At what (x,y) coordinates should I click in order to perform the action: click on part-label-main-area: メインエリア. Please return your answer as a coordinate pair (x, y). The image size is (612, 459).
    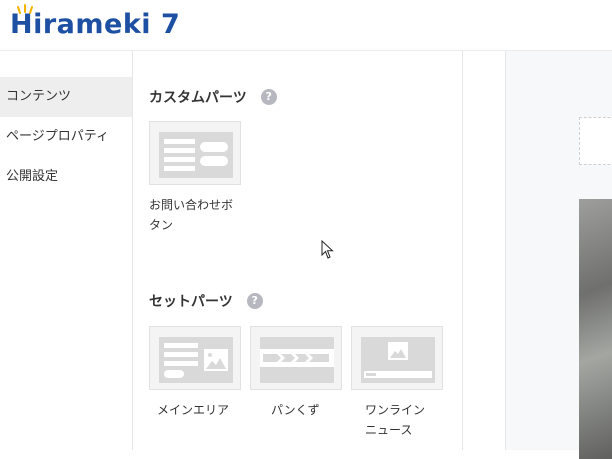
    Looking at the image, I should click on (193, 410).